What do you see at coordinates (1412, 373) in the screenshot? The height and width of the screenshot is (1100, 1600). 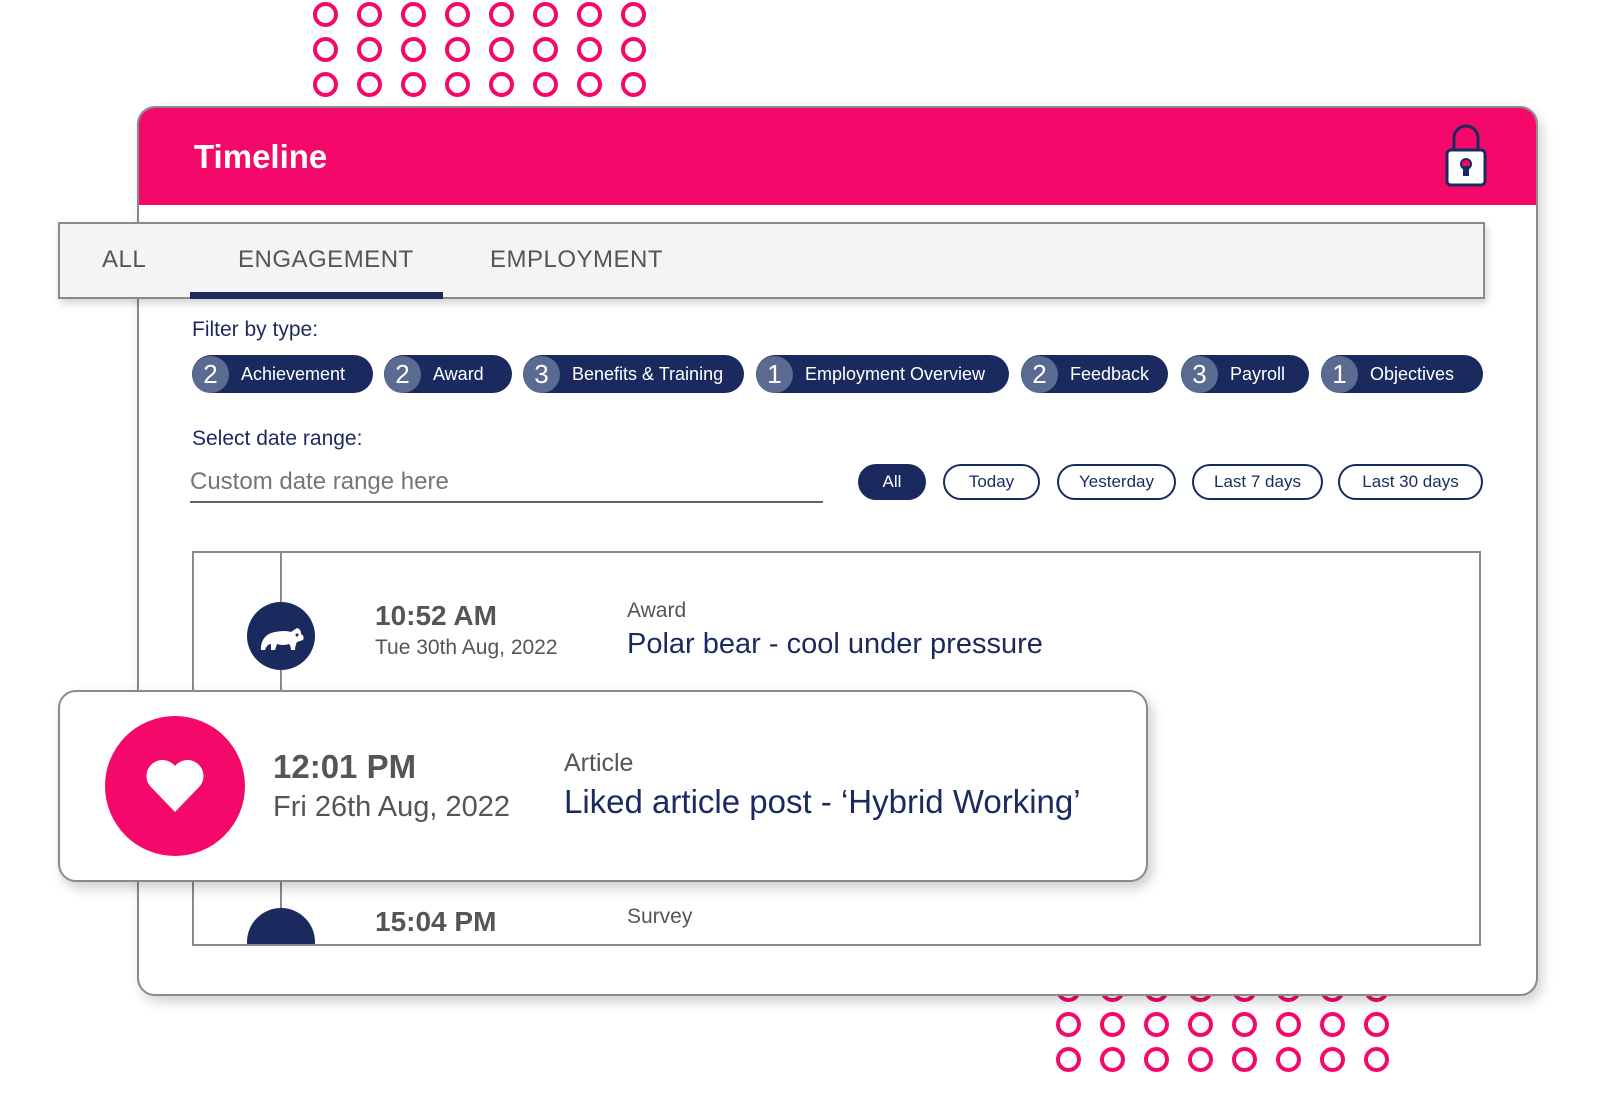 I see `chip-label: Objectives` at bounding box center [1412, 373].